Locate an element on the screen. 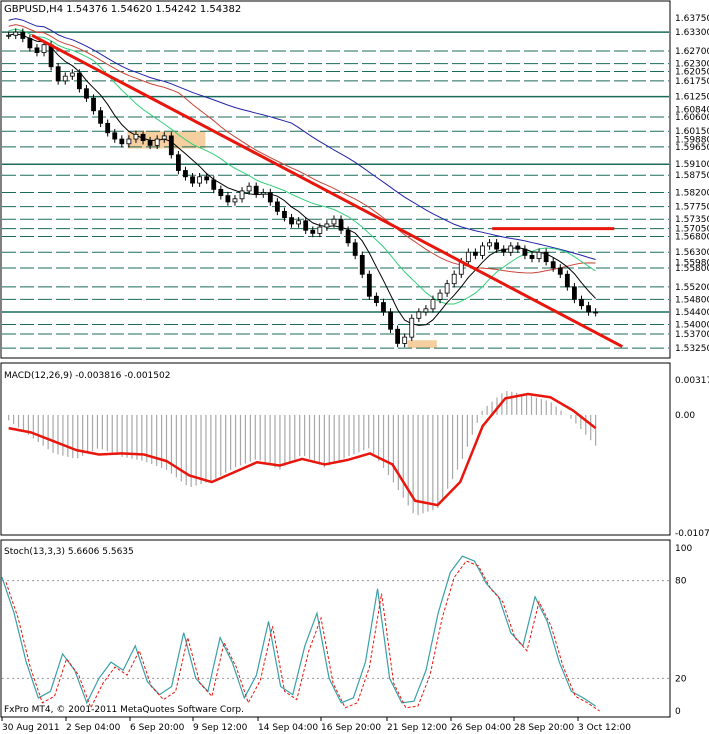 This screenshot has height=734, width=709. price-tick-label: 1.59650 is located at coordinates (692, 148).